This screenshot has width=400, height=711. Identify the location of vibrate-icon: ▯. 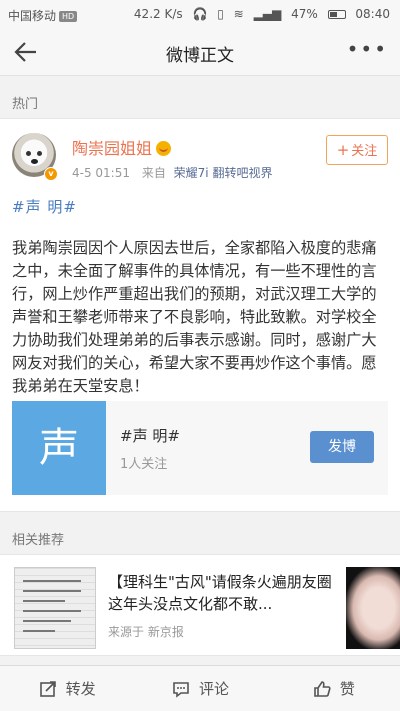
(220, 14).